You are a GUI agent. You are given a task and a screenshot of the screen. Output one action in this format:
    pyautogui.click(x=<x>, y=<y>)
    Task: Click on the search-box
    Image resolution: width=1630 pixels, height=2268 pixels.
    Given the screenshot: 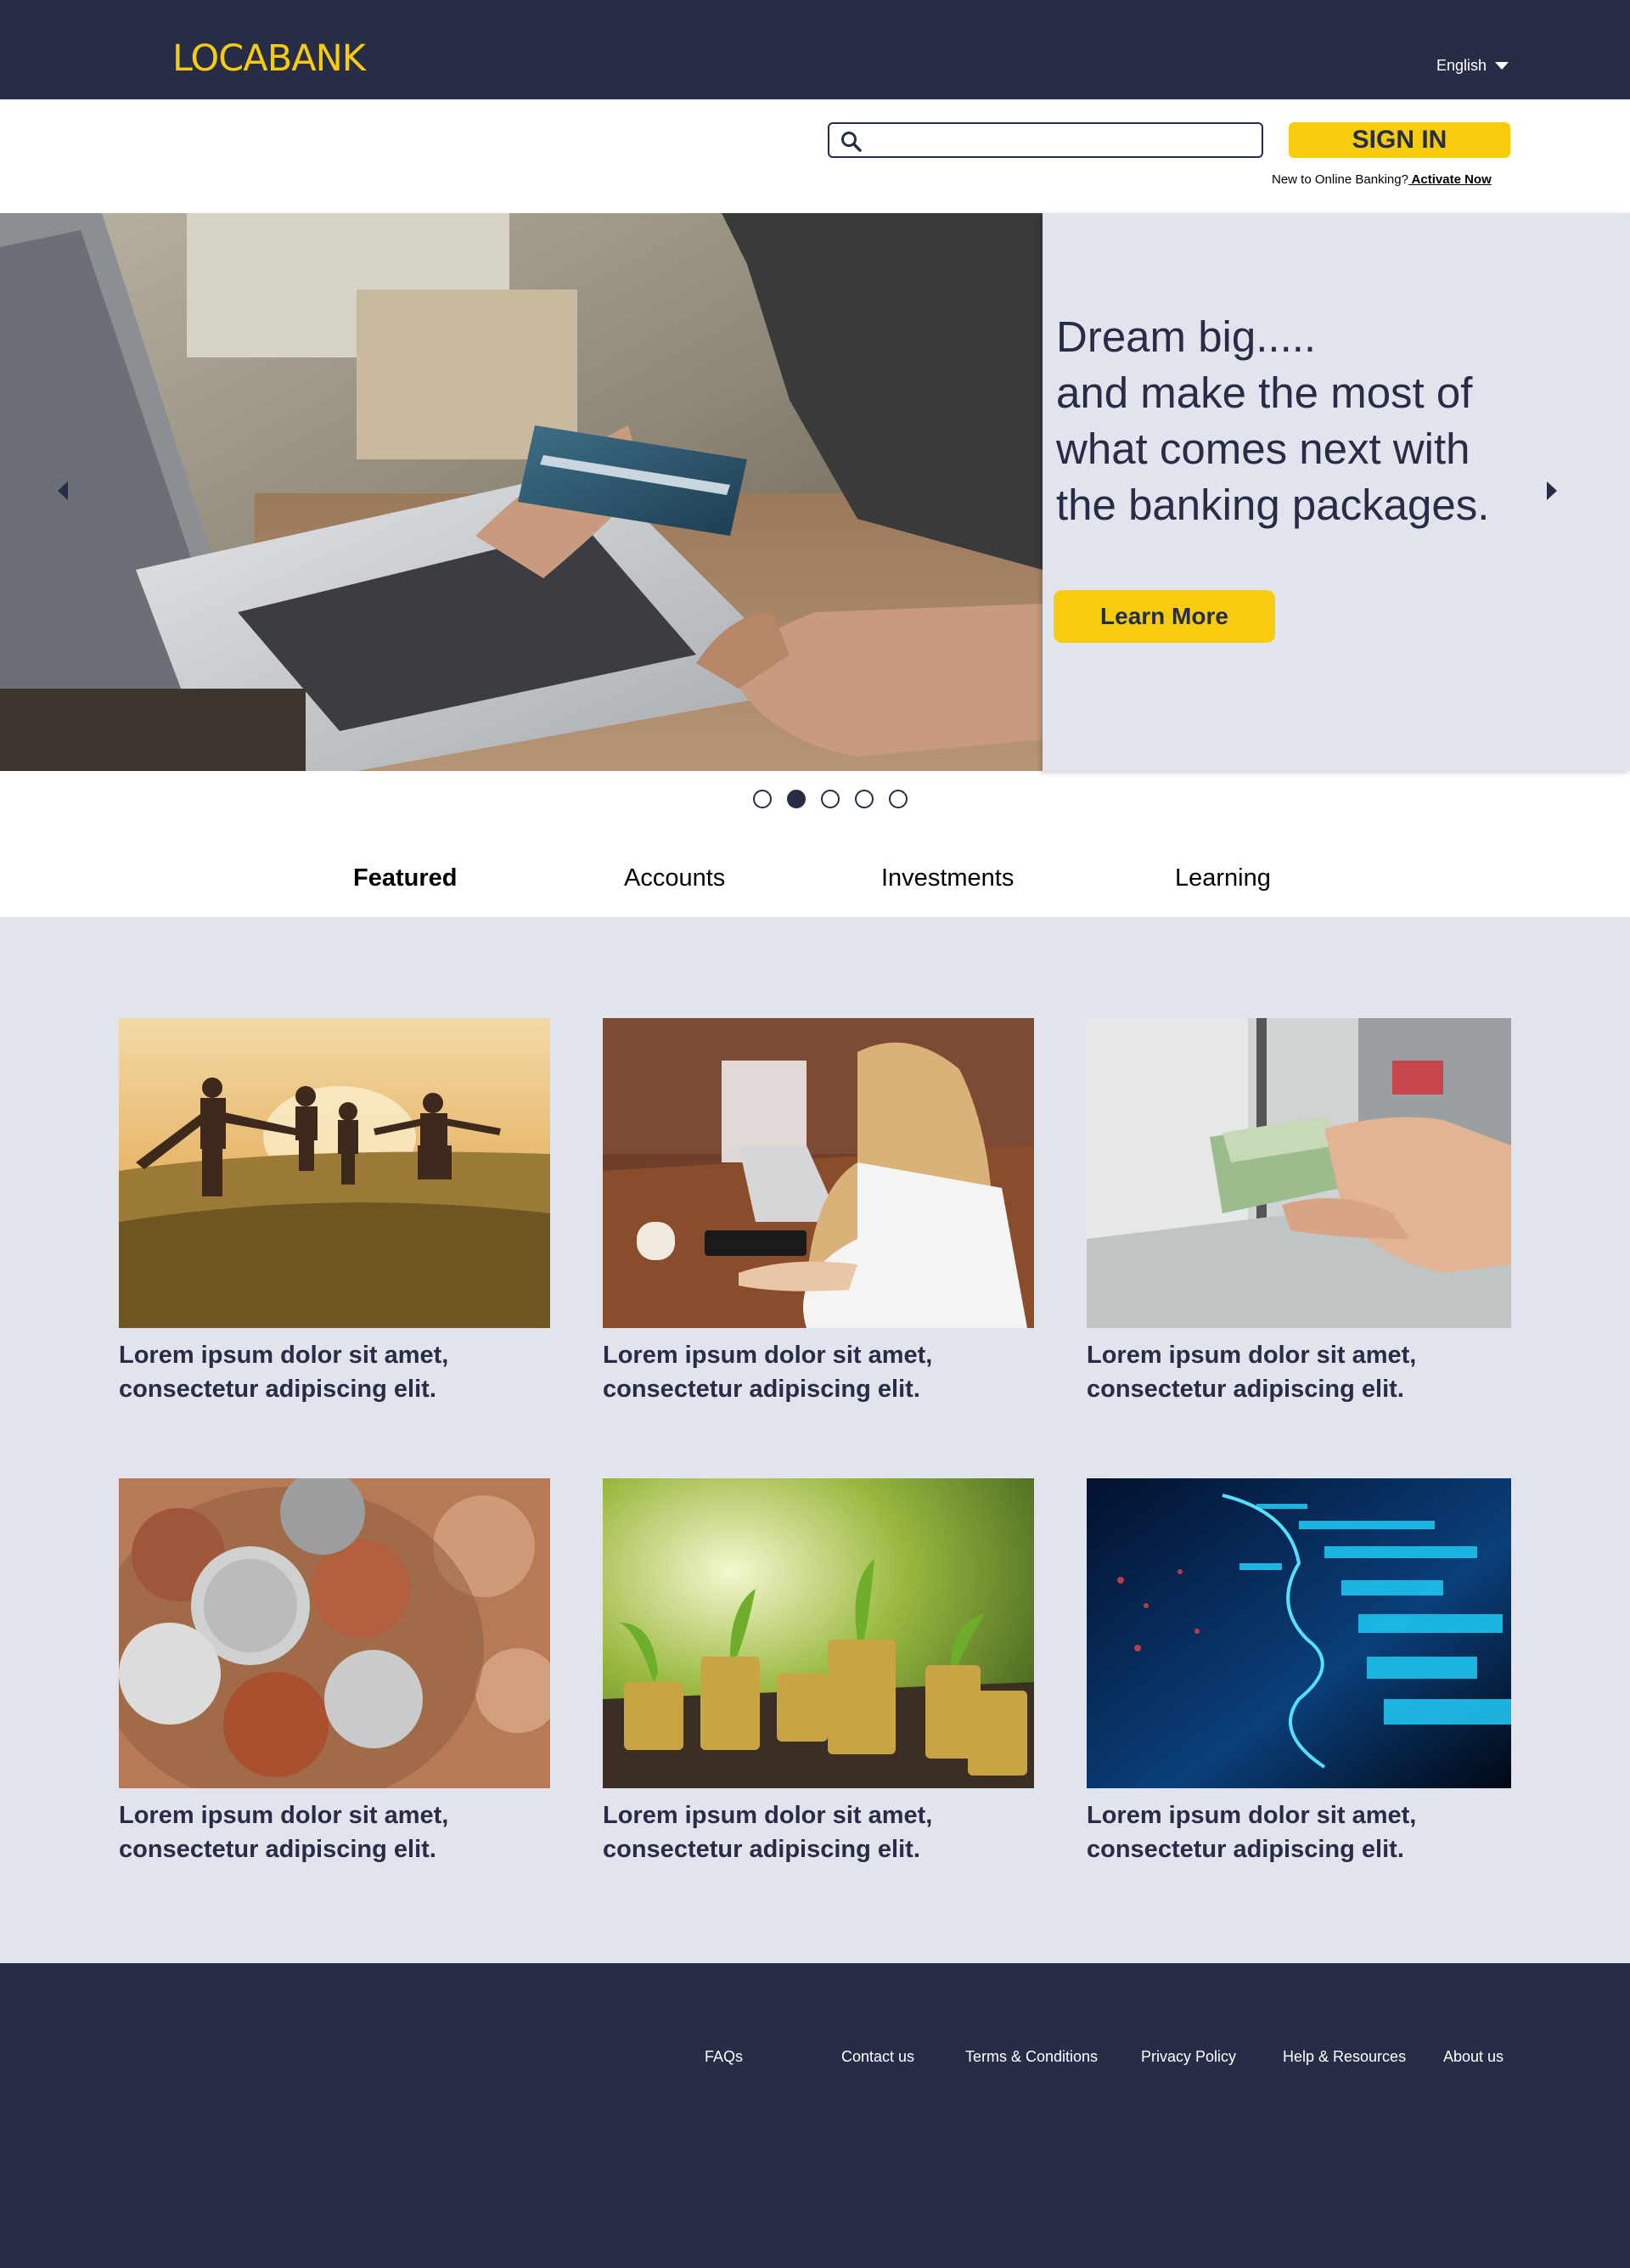 What is the action you would take?
    pyautogui.click(x=1046, y=140)
    